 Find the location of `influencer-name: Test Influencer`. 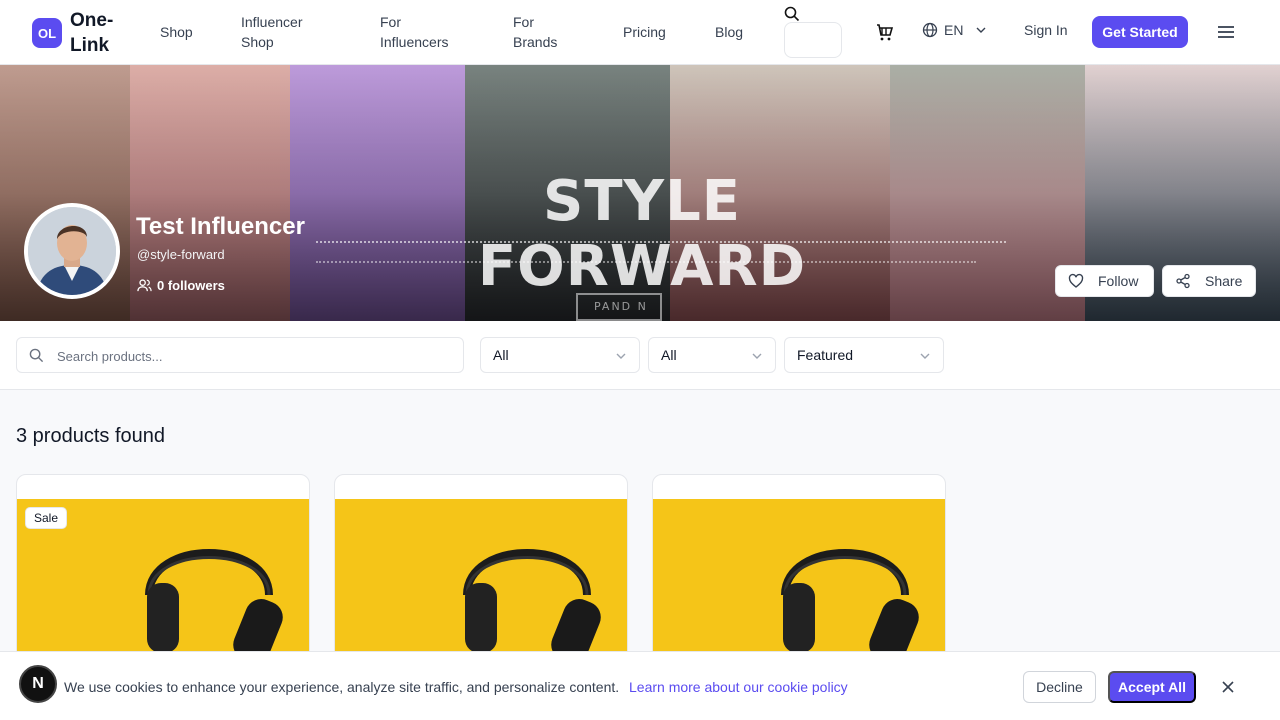

influencer-name: Test Influencer is located at coordinates (220, 226).